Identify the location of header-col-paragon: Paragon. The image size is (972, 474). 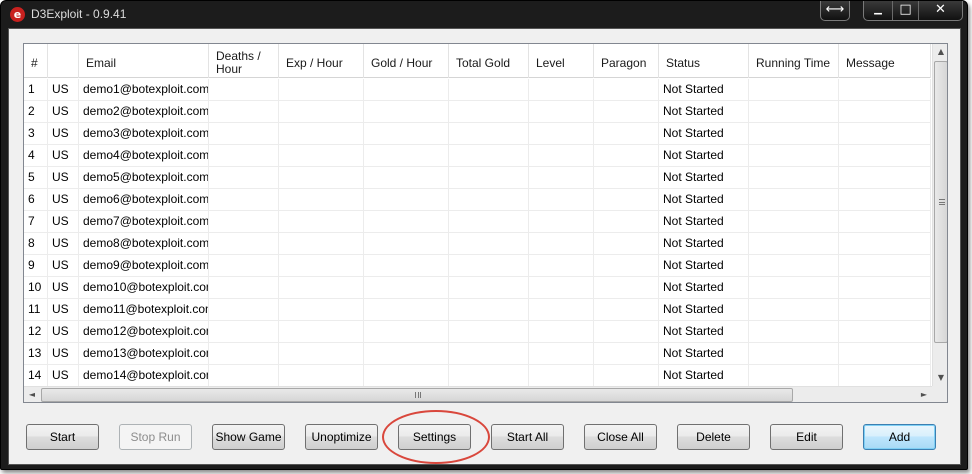
(626, 61).